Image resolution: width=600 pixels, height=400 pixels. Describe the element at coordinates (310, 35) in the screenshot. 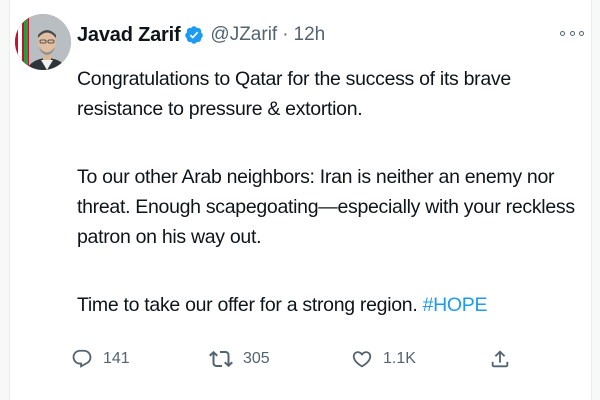

I see `timestamp: 12h` at that location.